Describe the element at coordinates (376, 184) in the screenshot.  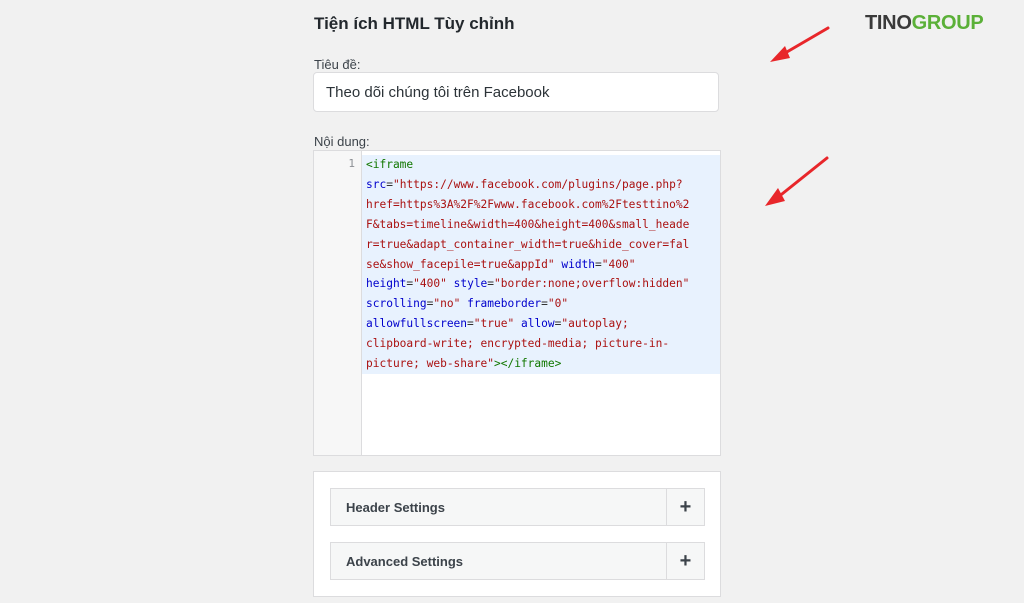
I see `code-token: src` at that location.